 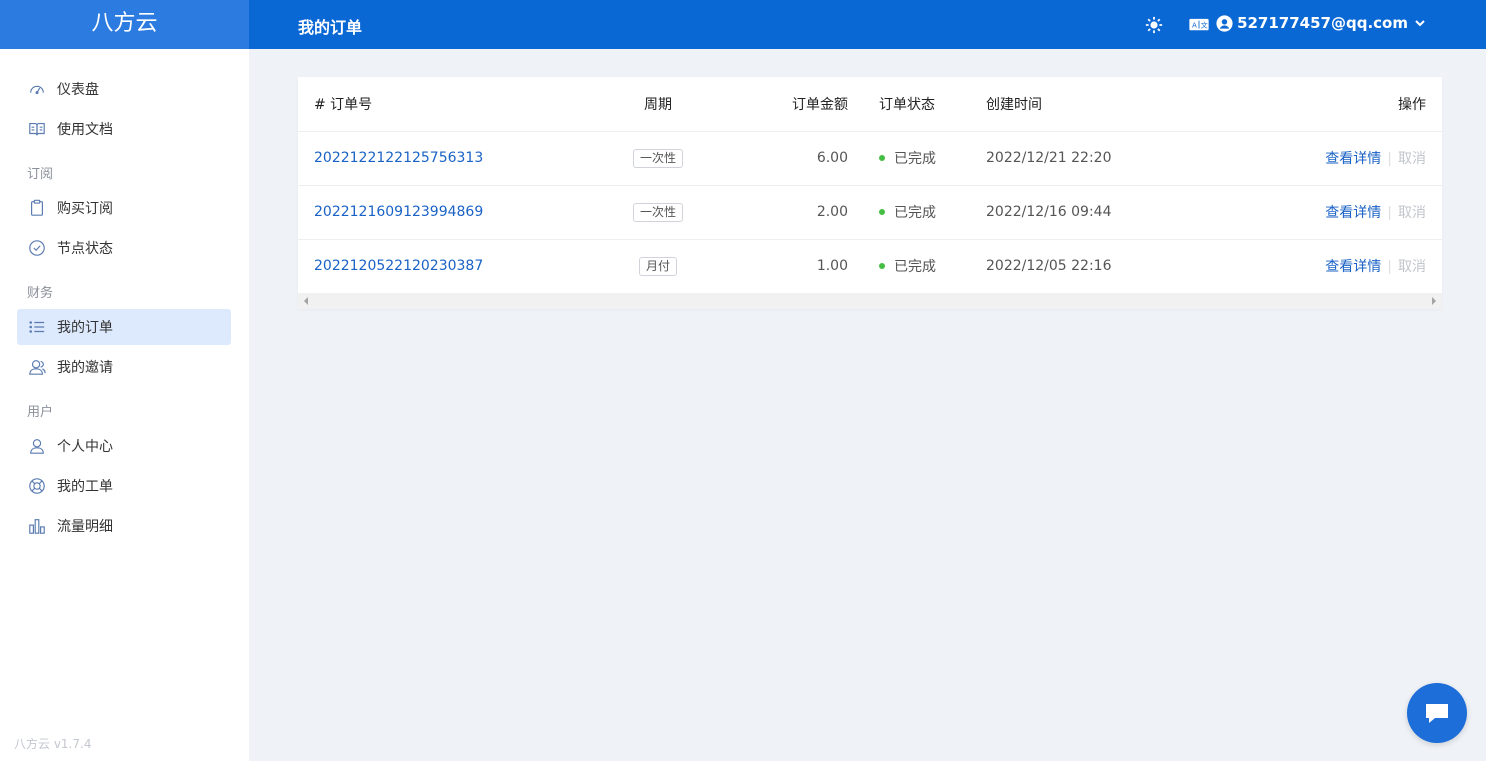 I want to click on theme-toggle-button, so click(x=1154, y=25).